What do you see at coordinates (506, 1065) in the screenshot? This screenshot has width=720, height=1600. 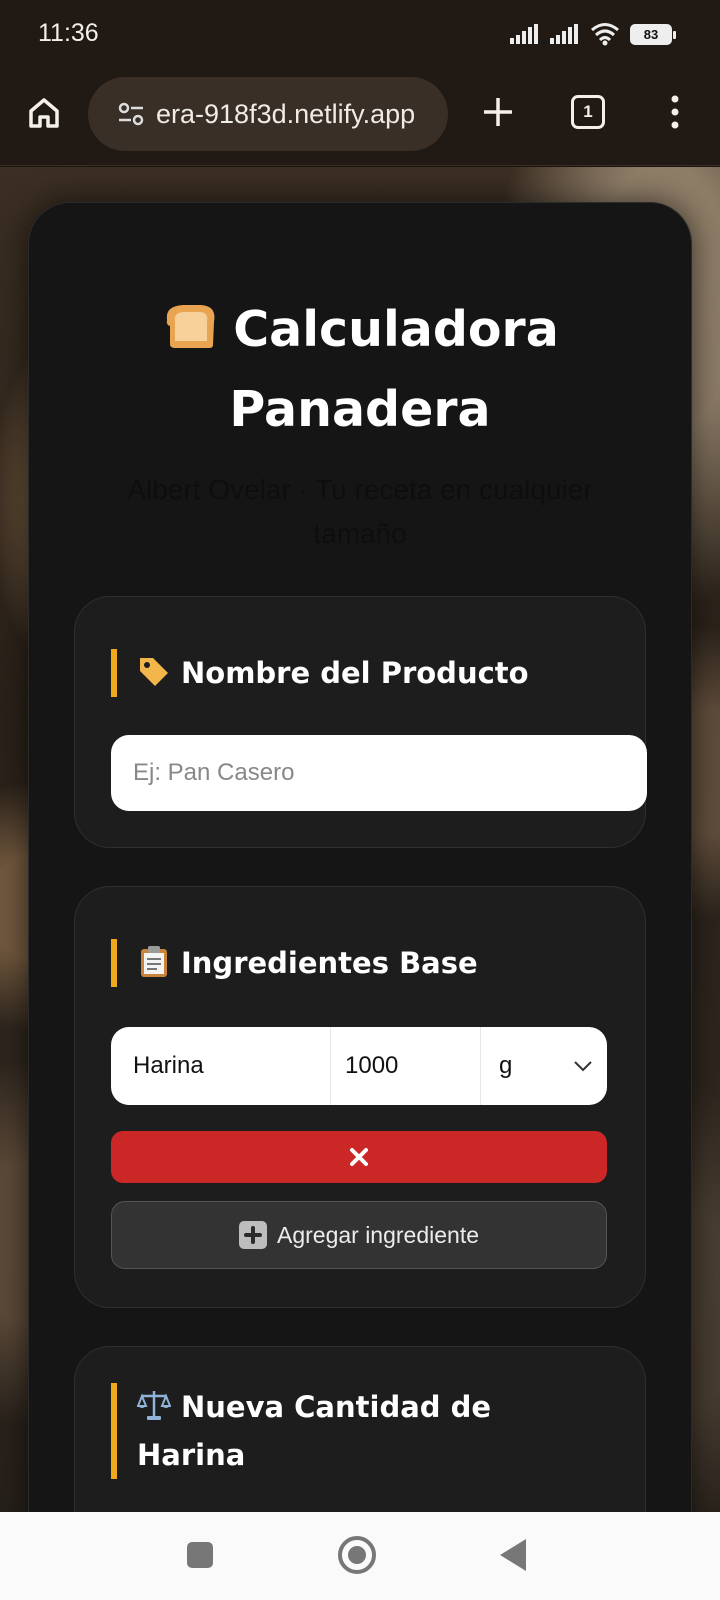 I see `unit-value: g` at bounding box center [506, 1065].